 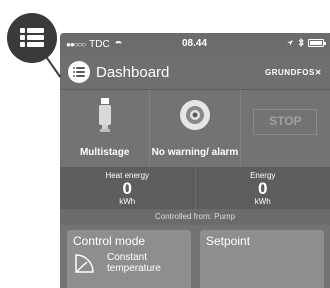 I want to click on pump-icon, so click(x=104, y=115).